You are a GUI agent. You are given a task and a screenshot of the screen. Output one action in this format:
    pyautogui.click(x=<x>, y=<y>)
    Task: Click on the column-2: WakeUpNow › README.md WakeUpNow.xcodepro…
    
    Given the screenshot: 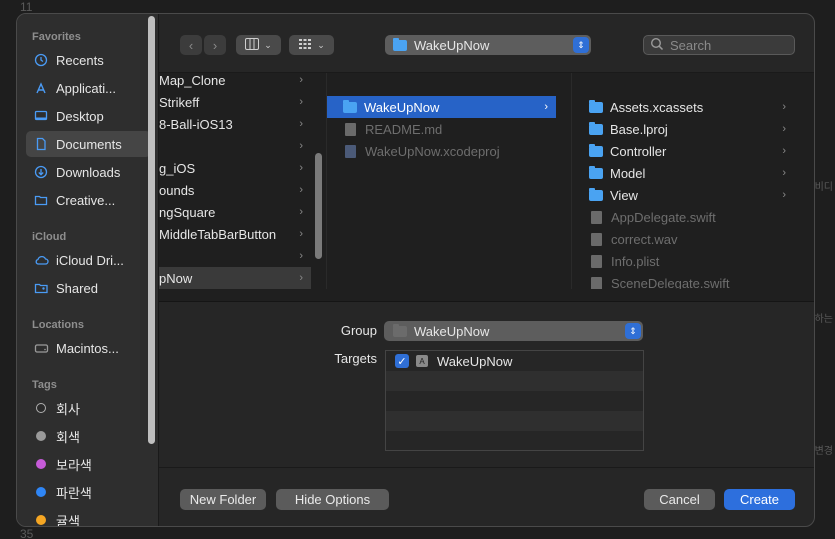 What is the action you would take?
    pyautogui.click(x=441, y=181)
    